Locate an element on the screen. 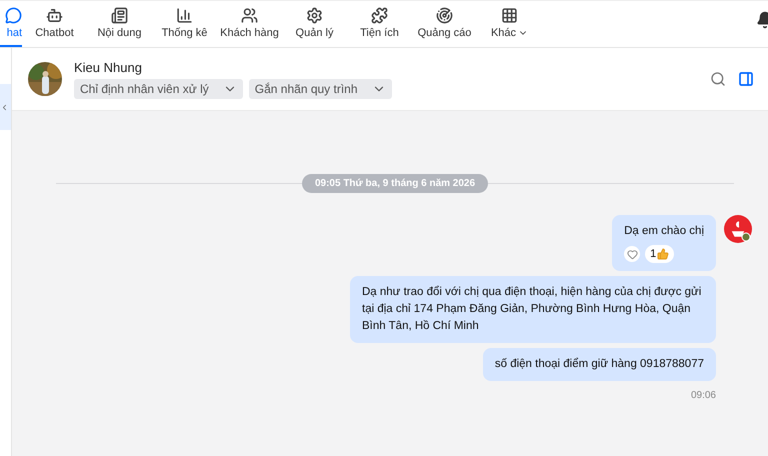  nav-tab: Thống kê is located at coordinates (184, 24).